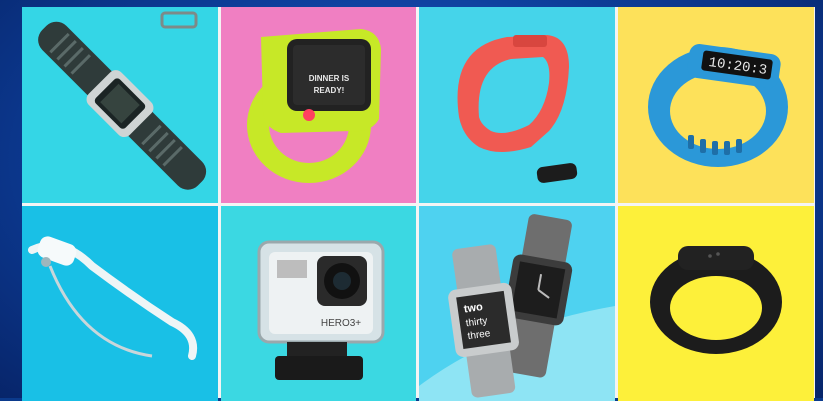  I want to click on smartwatches-illustration: two thirty three, so click(517, 303).